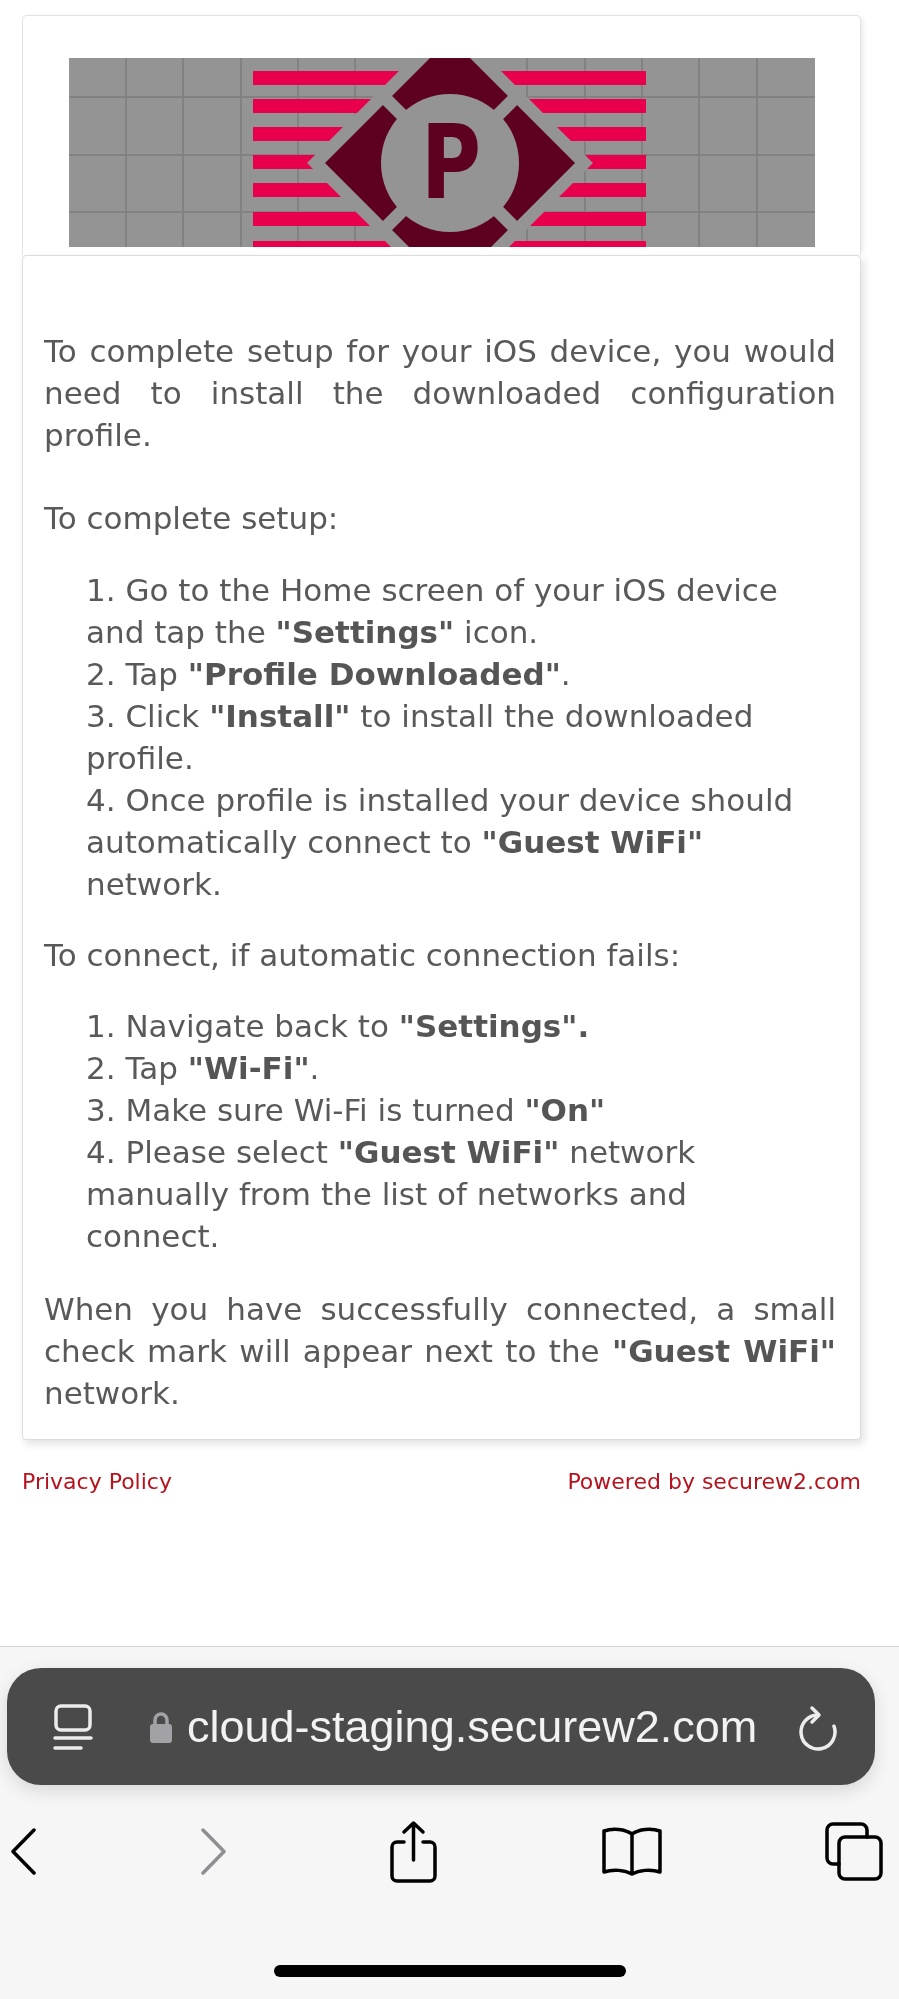 The width and height of the screenshot is (899, 1999). I want to click on tabs-icon, so click(854, 1851).